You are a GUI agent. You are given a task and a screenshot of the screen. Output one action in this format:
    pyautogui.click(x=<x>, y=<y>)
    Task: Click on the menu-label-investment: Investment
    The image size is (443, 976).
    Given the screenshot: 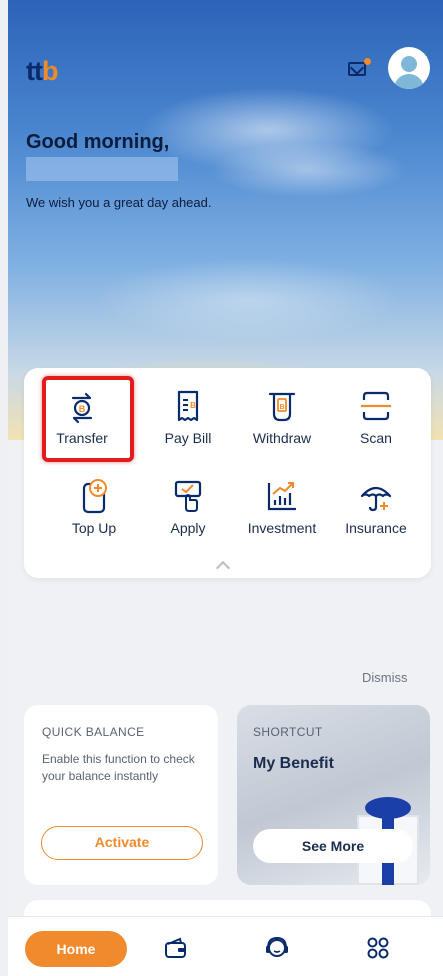 What is the action you would take?
    pyautogui.click(x=282, y=528)
    